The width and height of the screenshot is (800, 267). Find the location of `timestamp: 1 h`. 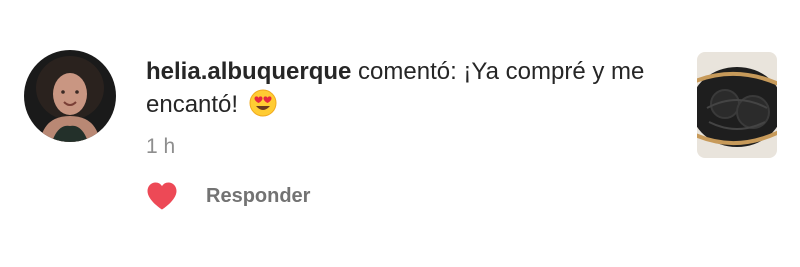

timestamp: 1 h is located at coordinates (161, 146).